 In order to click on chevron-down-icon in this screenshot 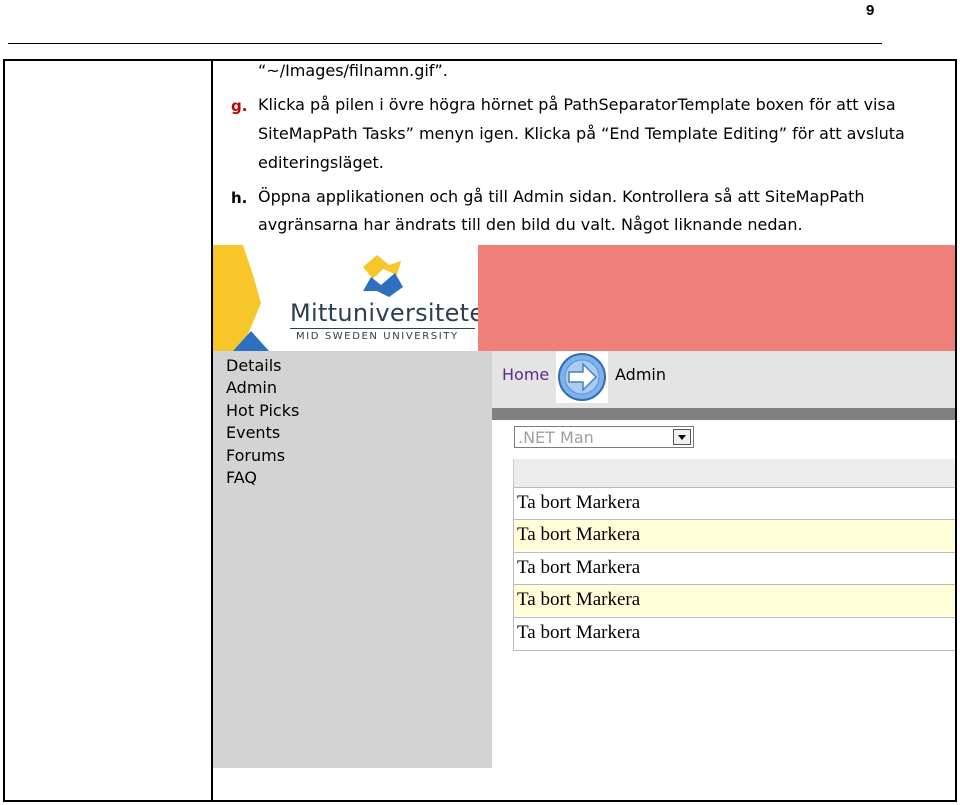, I will do `click(682, 437)`.